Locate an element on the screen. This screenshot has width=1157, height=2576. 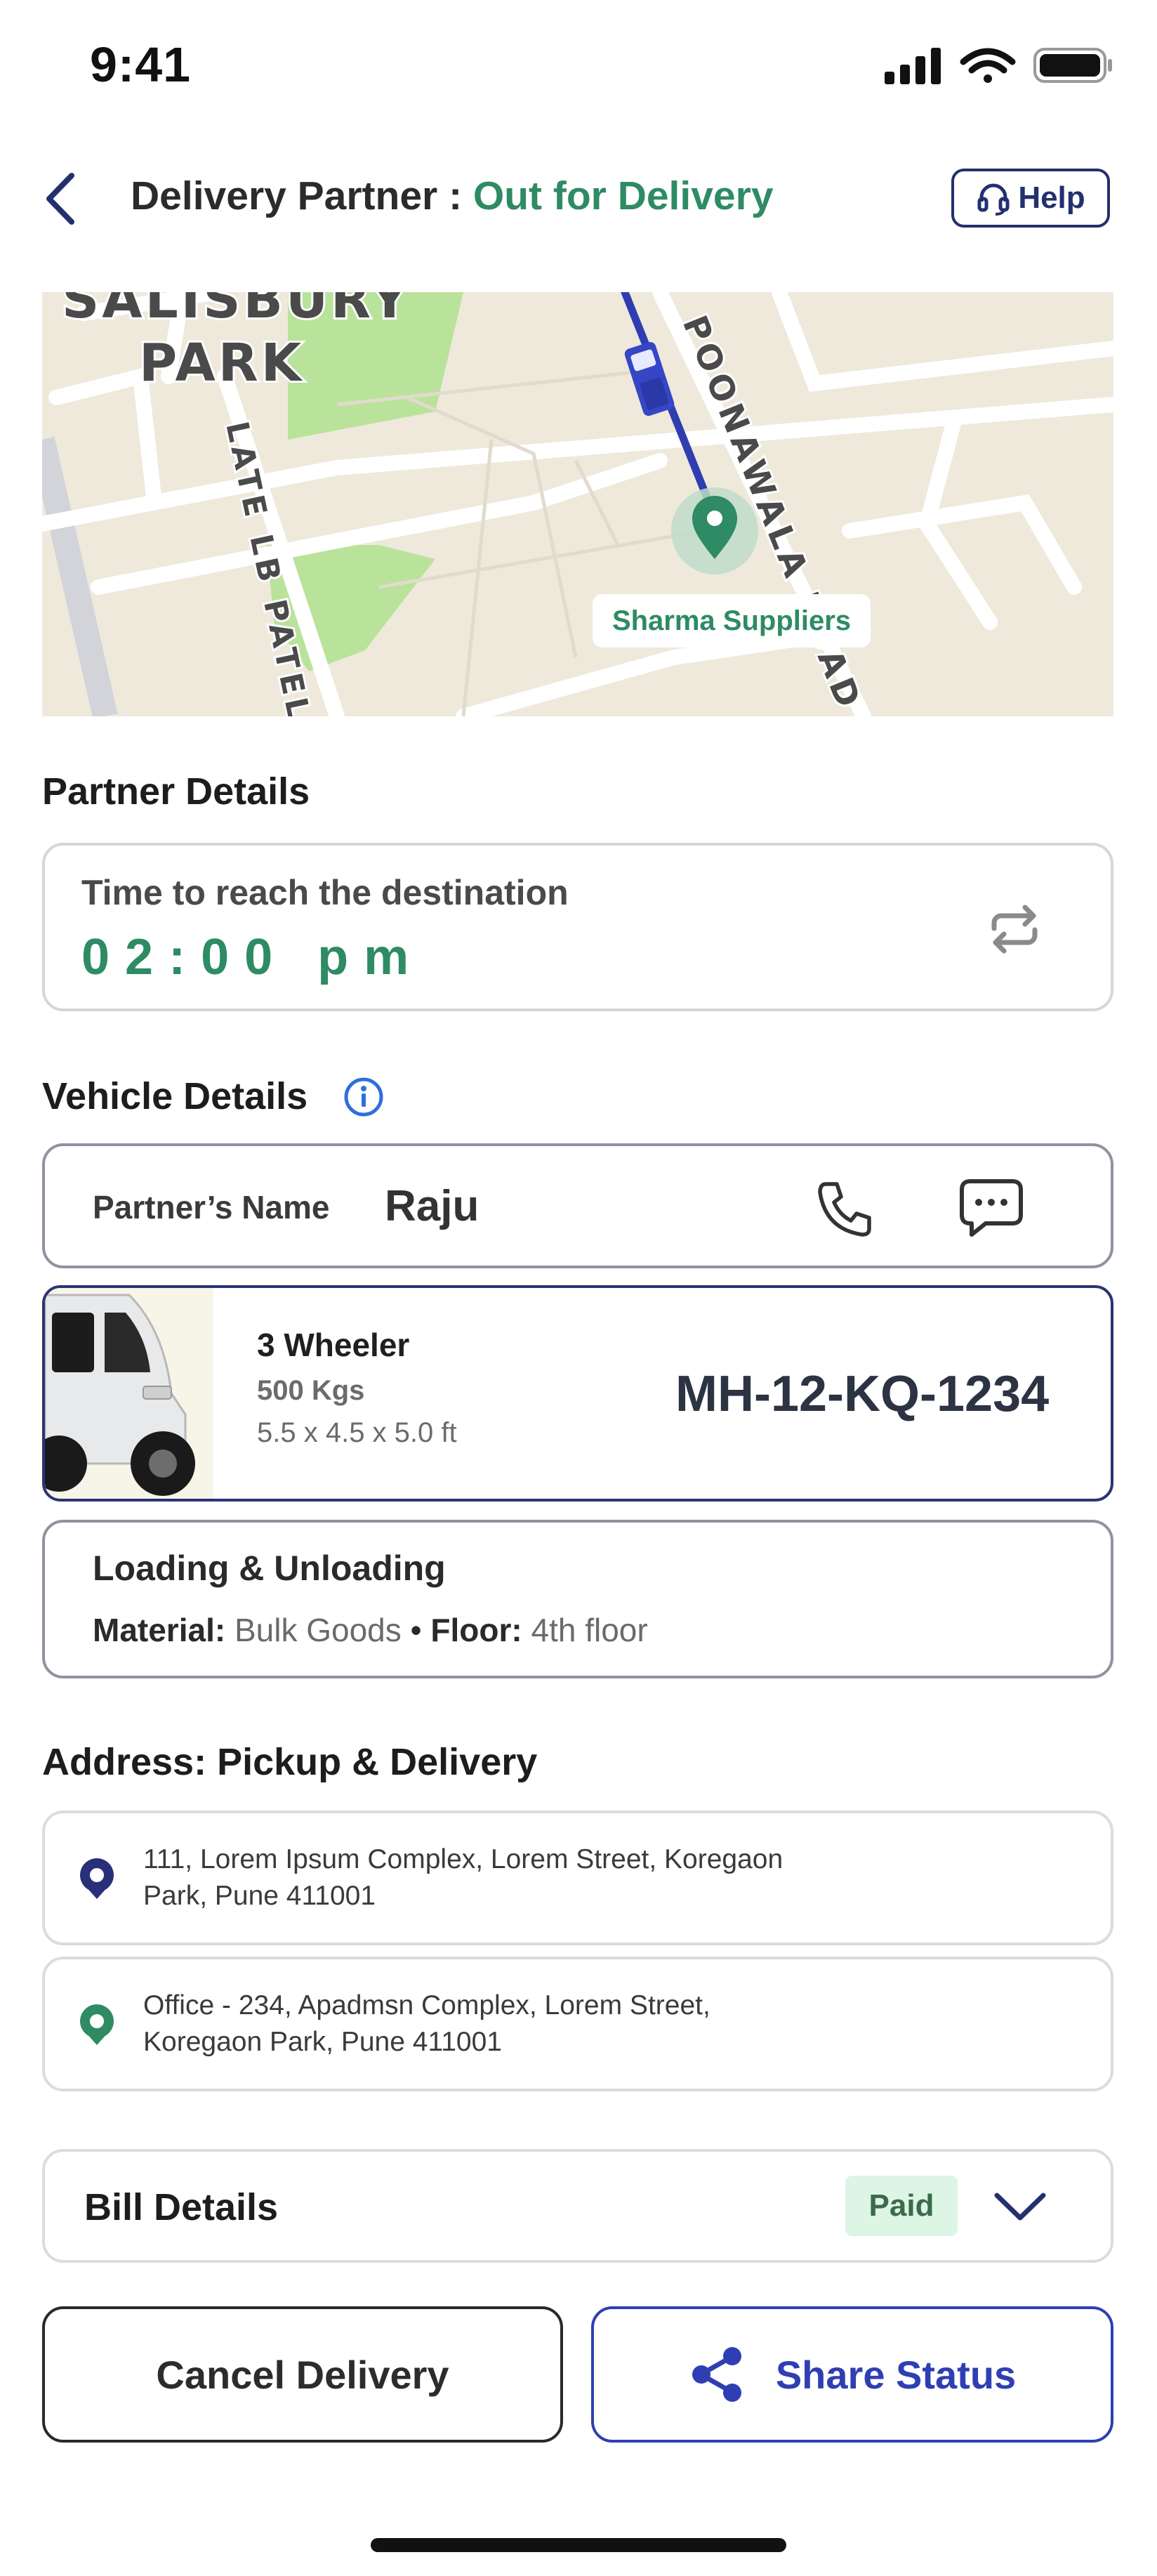
cancel-delivery-button: Cancel Delivery is located at coordinates (302, 2374).